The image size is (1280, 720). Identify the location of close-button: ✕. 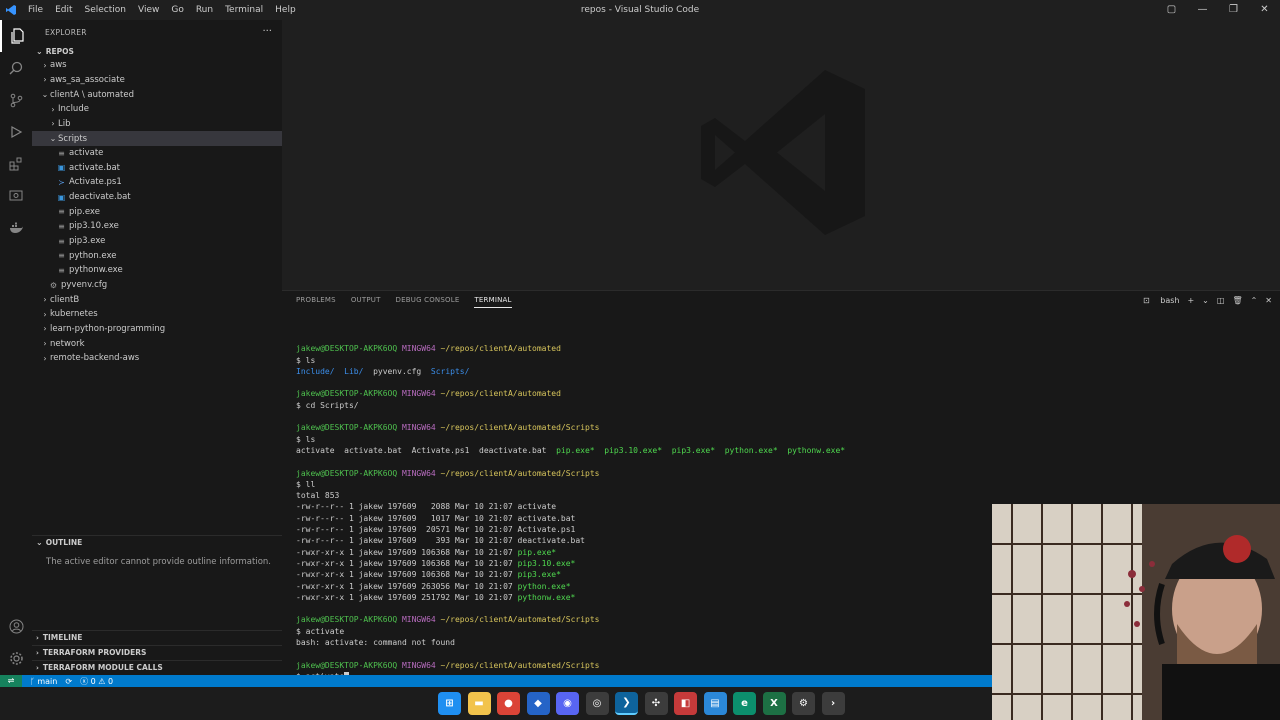
(1264, 10).